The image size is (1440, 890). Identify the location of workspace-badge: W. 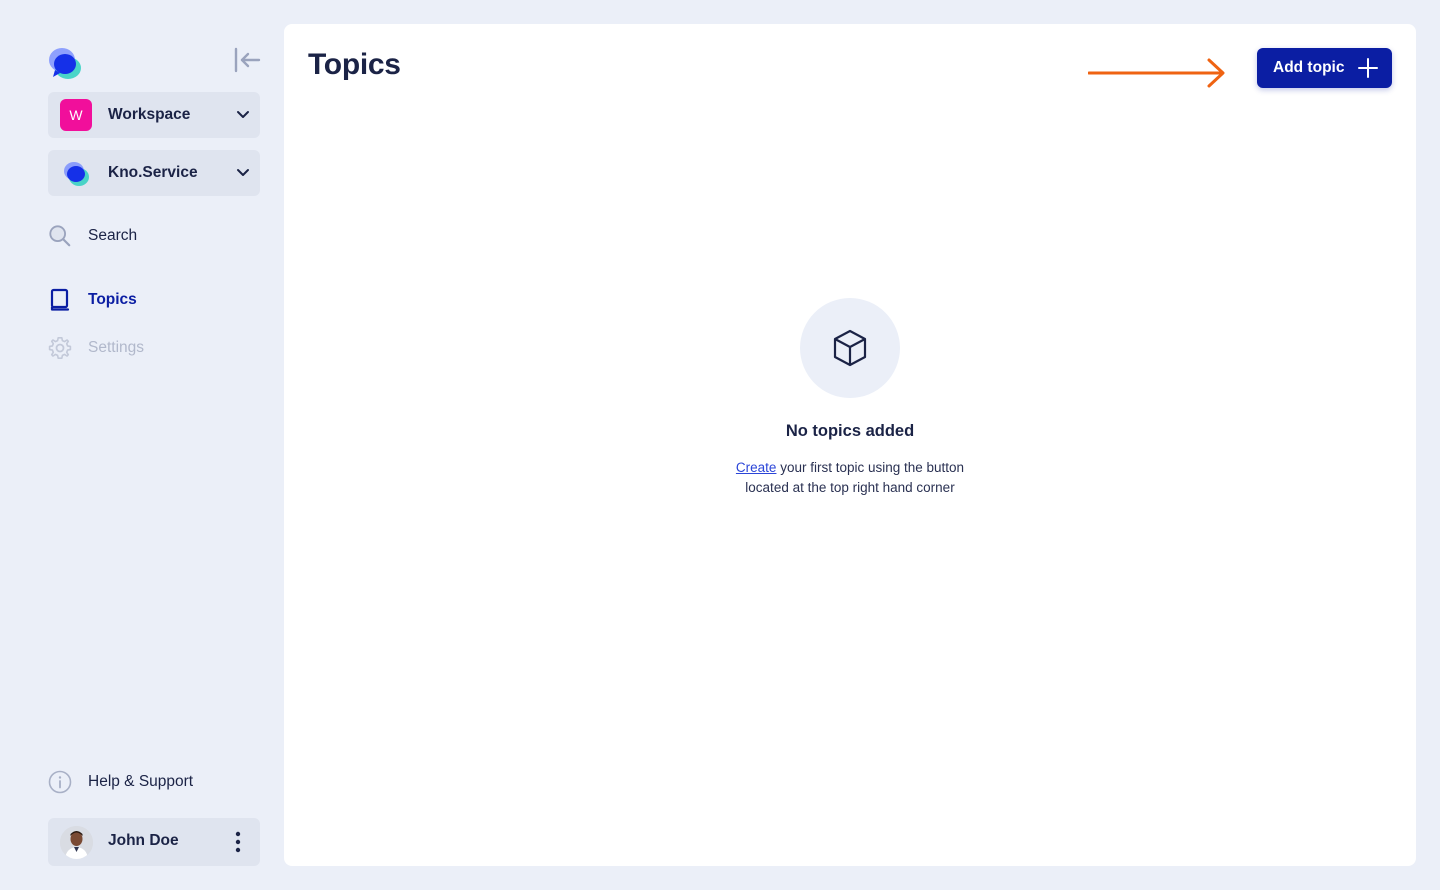
(76, 115).